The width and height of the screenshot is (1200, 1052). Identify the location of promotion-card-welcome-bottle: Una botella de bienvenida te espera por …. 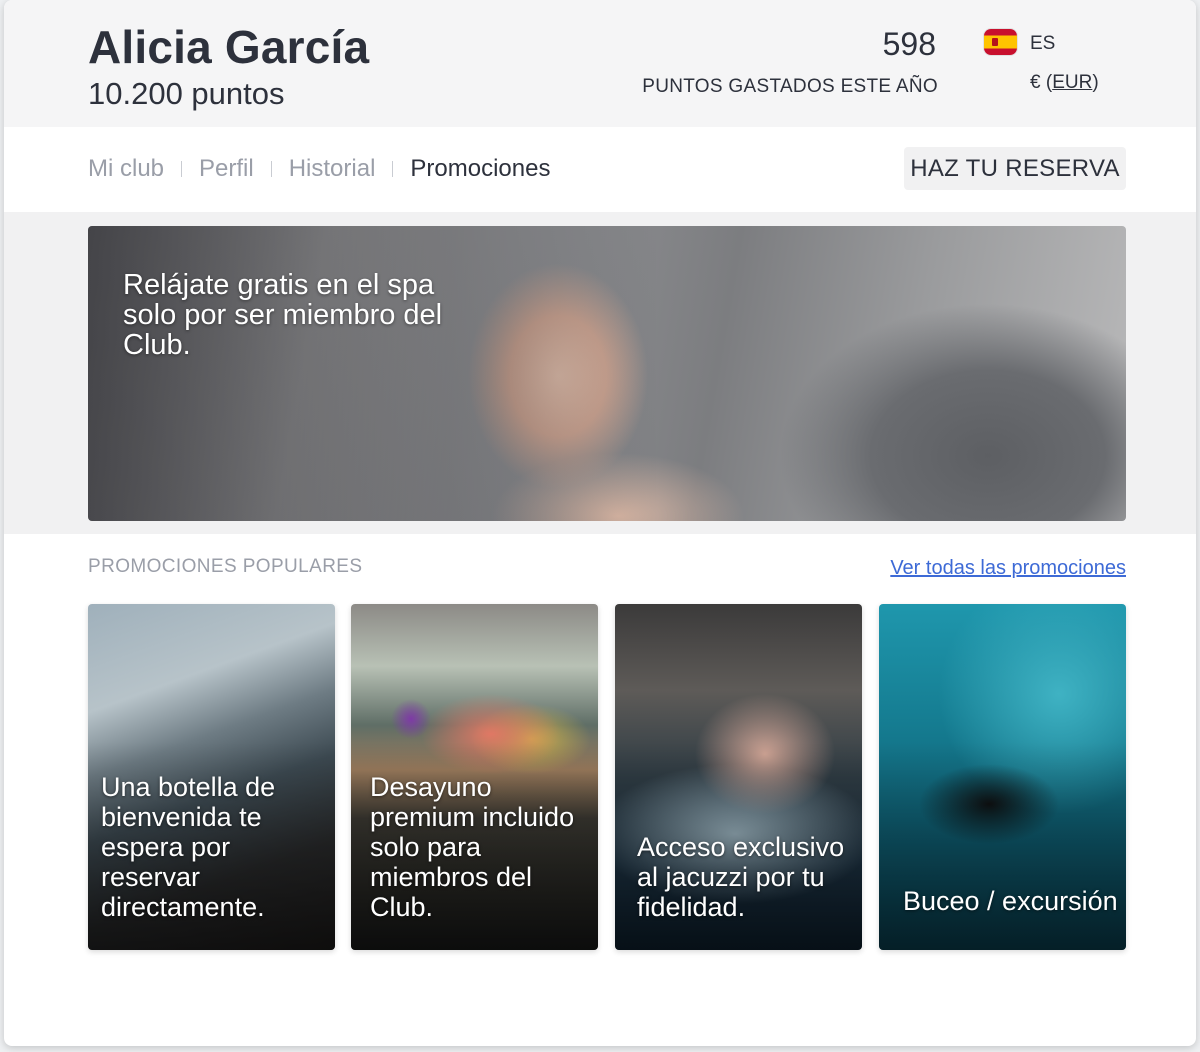
(211, 777).